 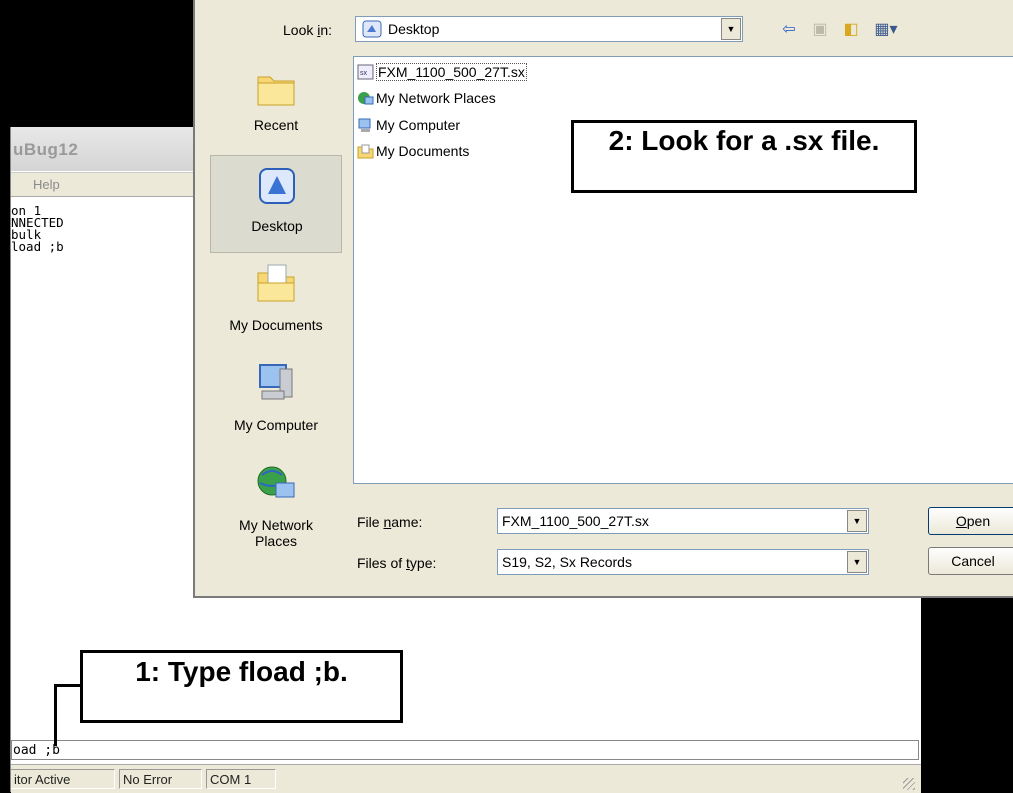 What do you see at coordinates (63, 779) in the screenshot?
I see `status-monitor: itor Active` at bounding box center [63, 779].